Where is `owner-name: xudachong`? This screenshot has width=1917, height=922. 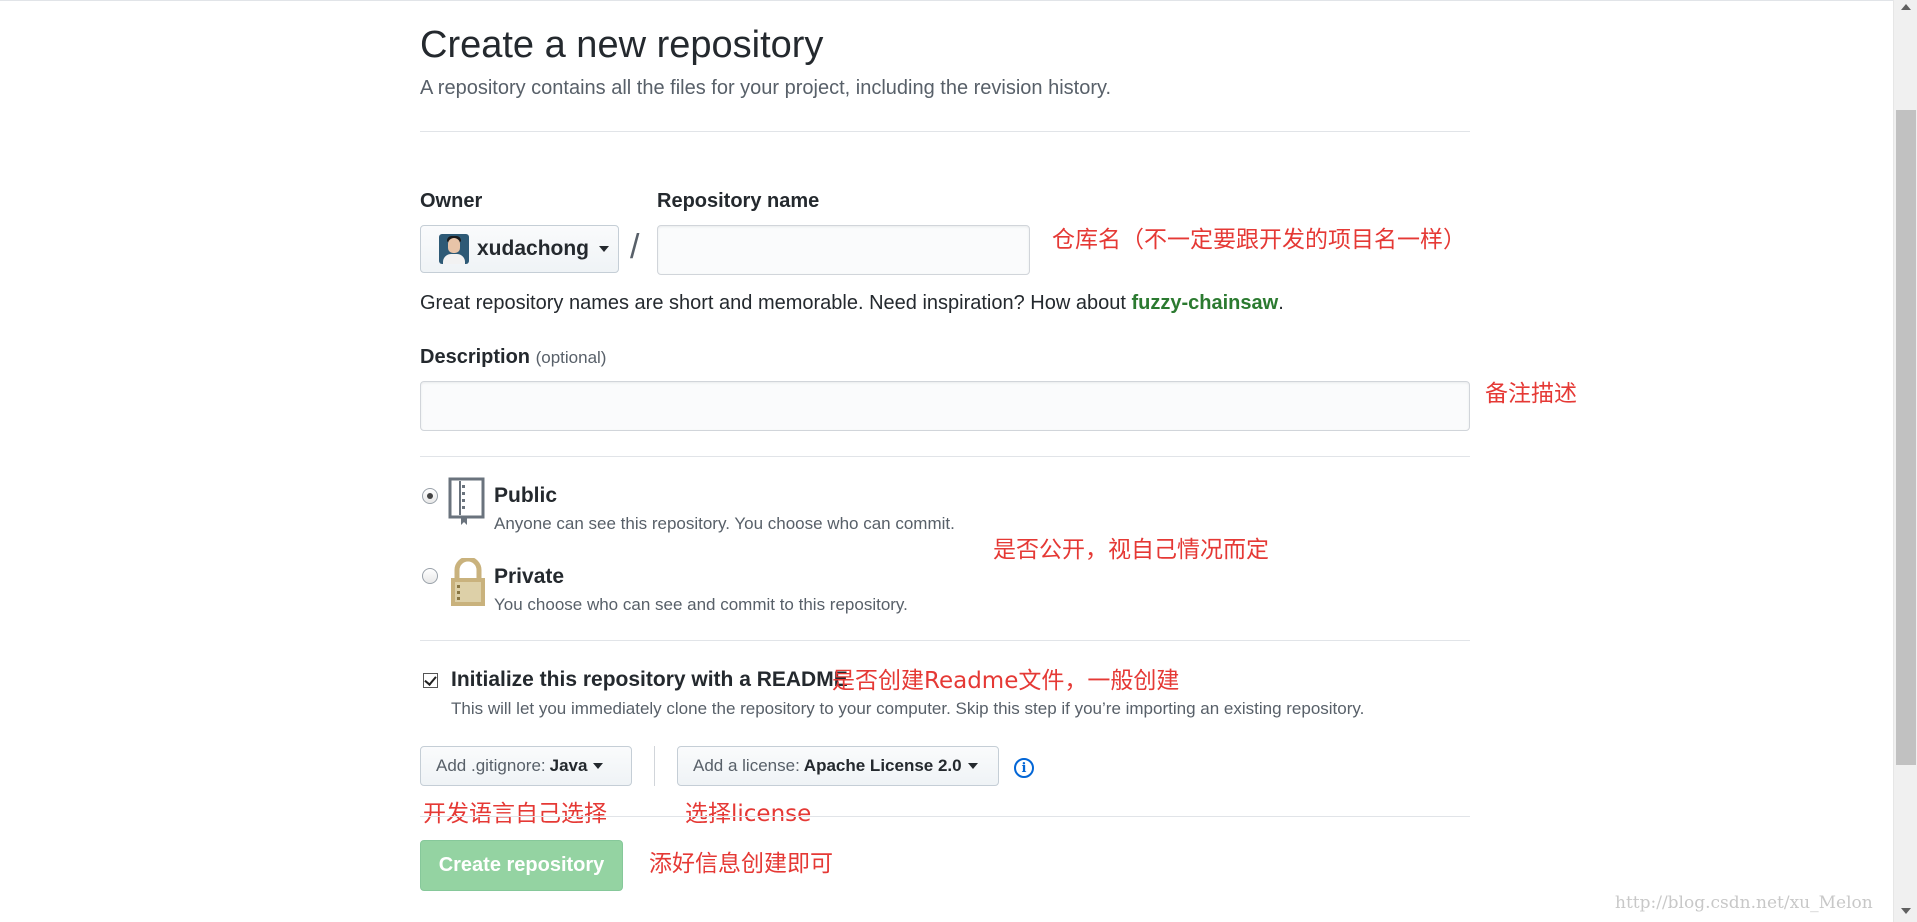
owner-name: xudachong is located at coordinates (533, 248).